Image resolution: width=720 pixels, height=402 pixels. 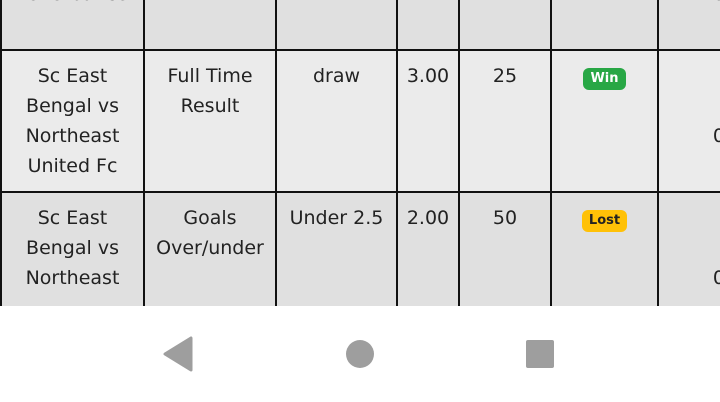 I want to click on table-row: Fenerbahce 08:03: PM, so click(x=360, y=25).